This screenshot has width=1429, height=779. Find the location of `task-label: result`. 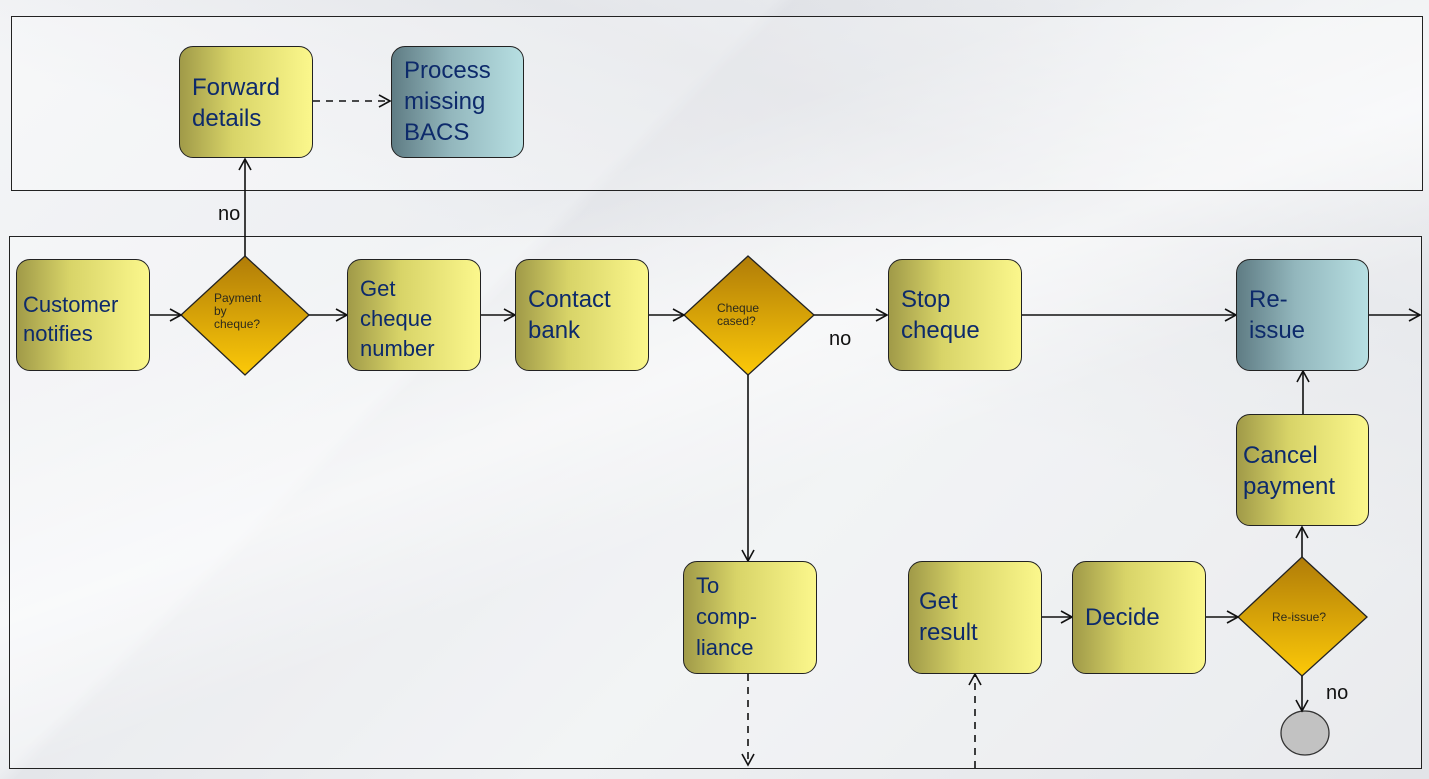

task-label: result is located at coordinates (948, 632).